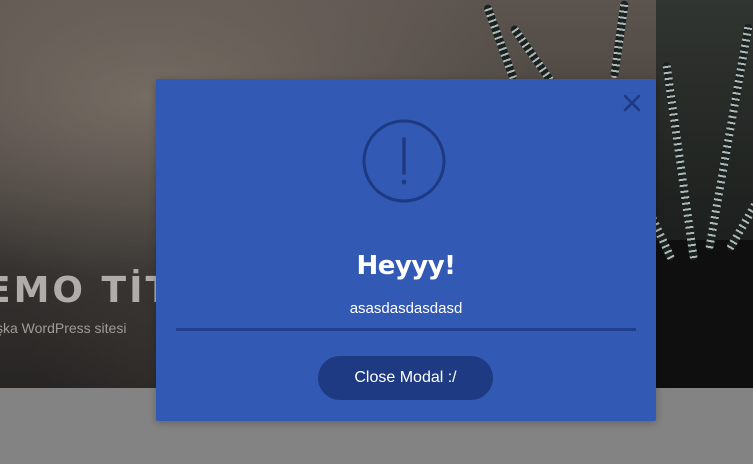 The height and width of the screenshot is (464, 753). I want to click on close-modal-button: Close Modal :/, so click(405, 378).